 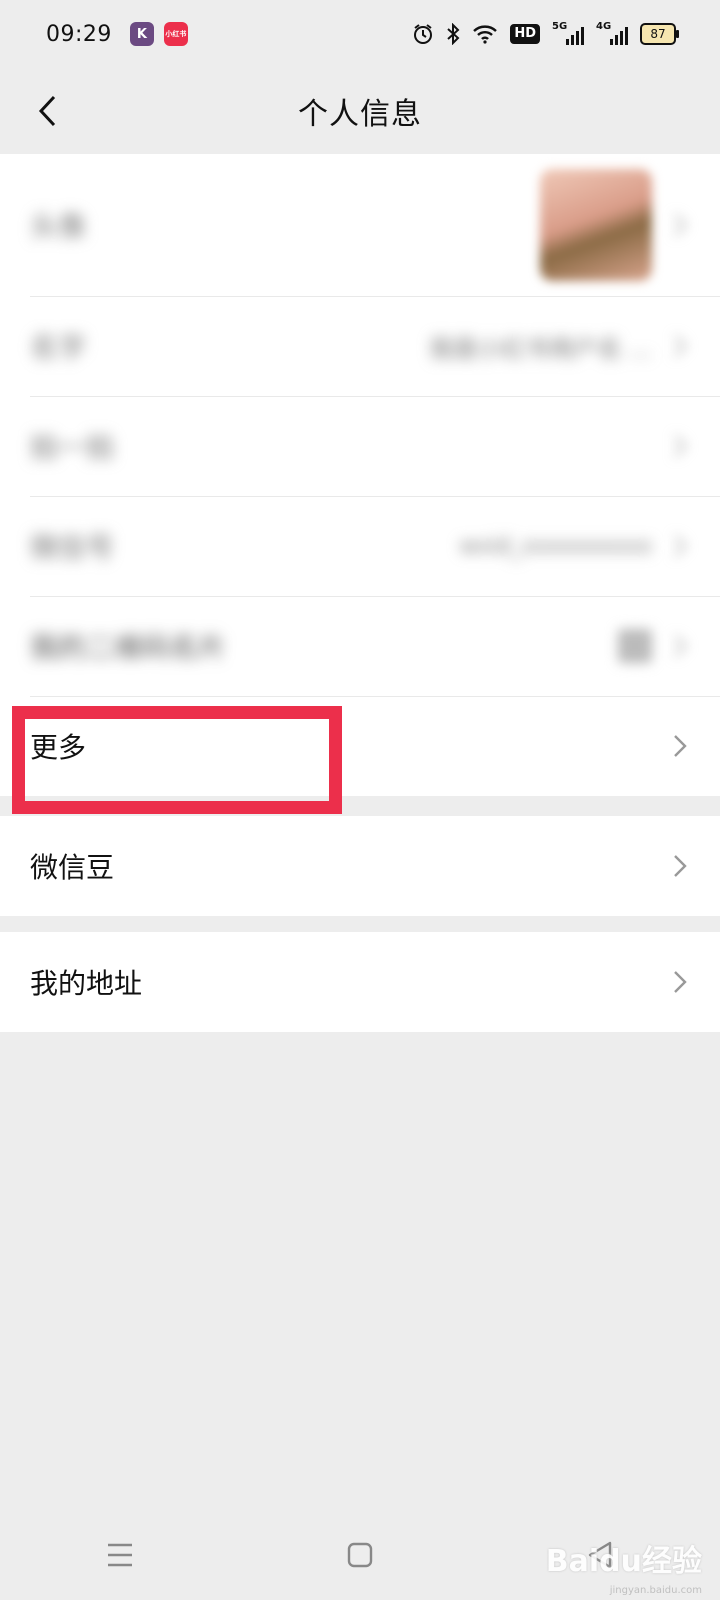 What do you see at coordinates (423, 34) in the screenshot?
I see `alarm-icon` at bounding box center [423, 34].